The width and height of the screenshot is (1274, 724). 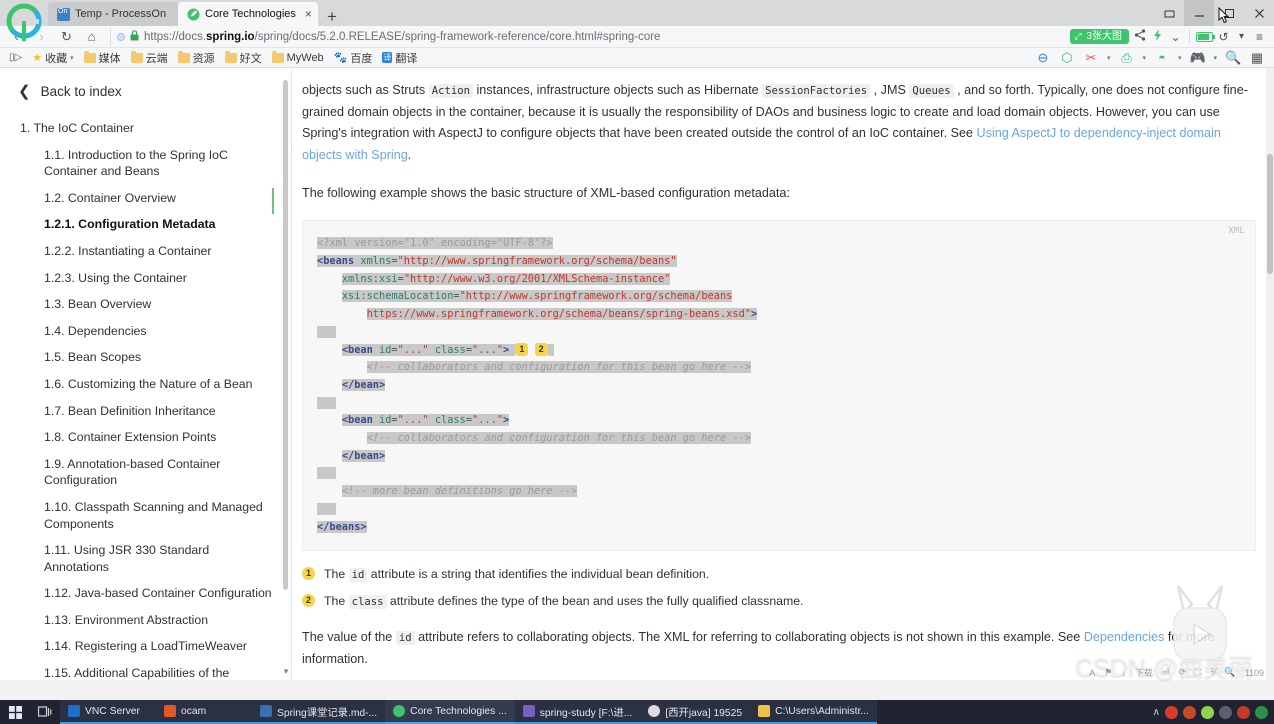 What do you see at coordinates (1157, 36) in the screenshot?
I see `lightning-icon` at bounding box center [1157, 36].